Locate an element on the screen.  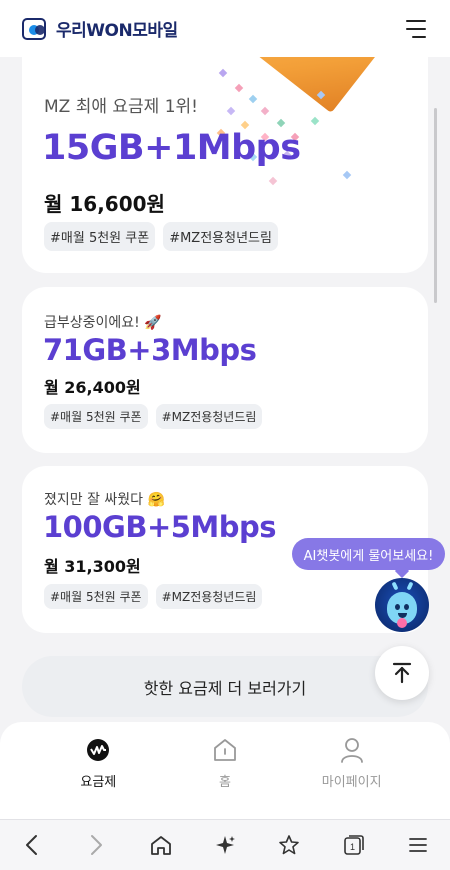
brand-logo: 우리WON모바일 is located at coordinates (100, 28).